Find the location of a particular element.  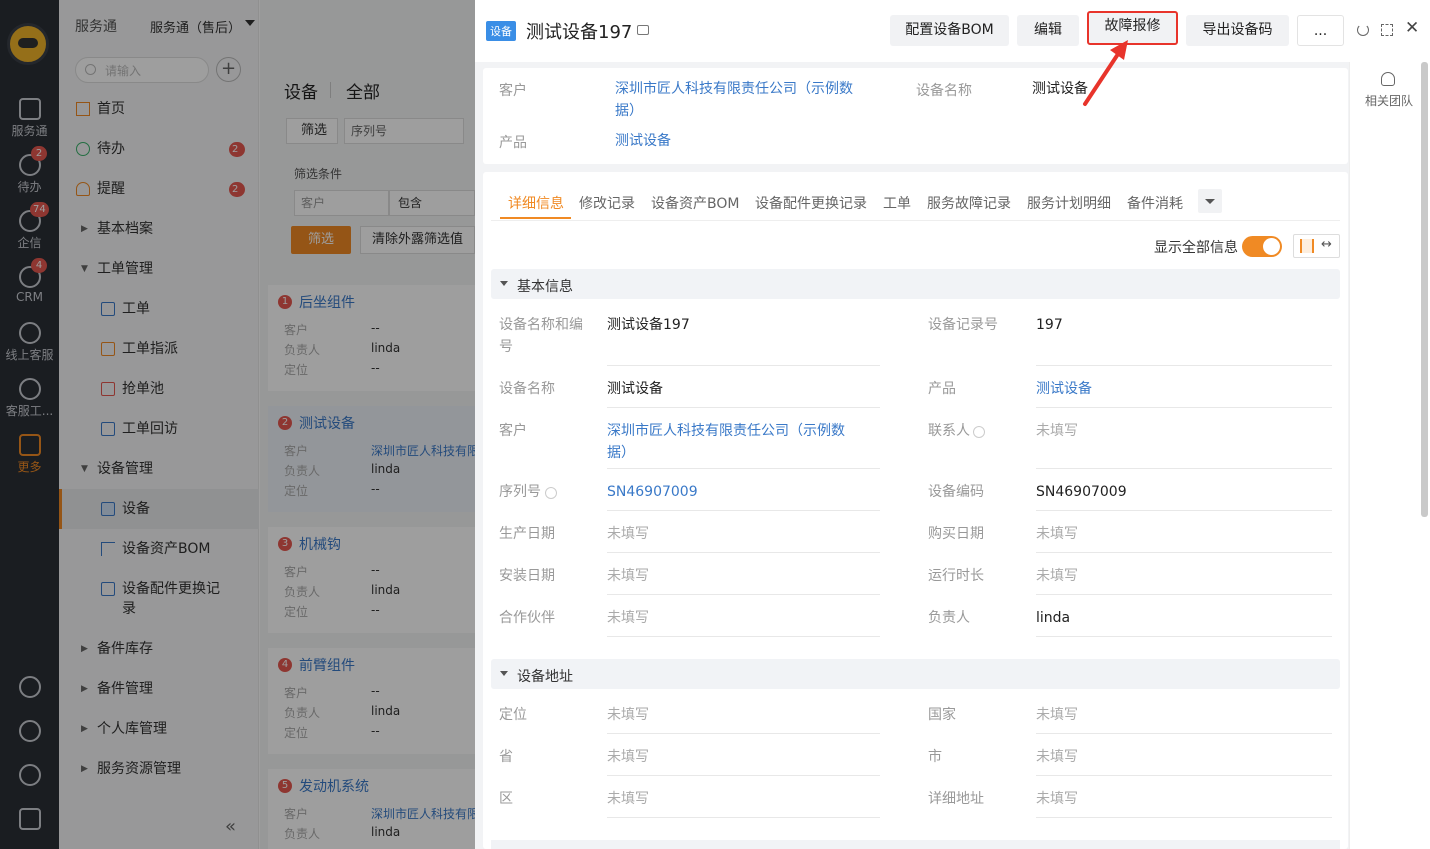

section-title: 设备地址 is located at coordinates (545, 677).